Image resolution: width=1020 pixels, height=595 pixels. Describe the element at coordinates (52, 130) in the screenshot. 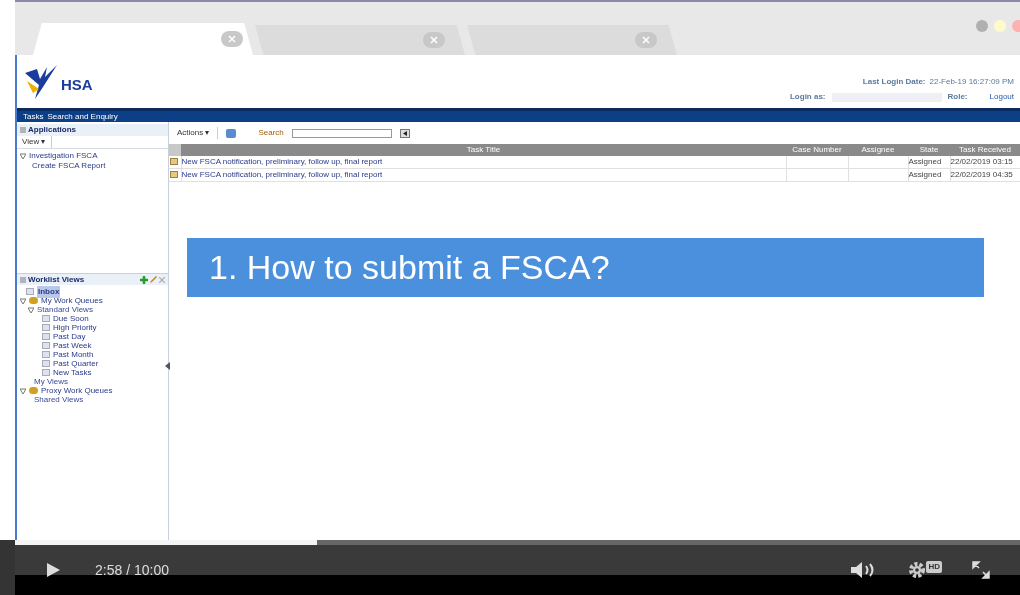

I see `panel-title: Applications` at that location.